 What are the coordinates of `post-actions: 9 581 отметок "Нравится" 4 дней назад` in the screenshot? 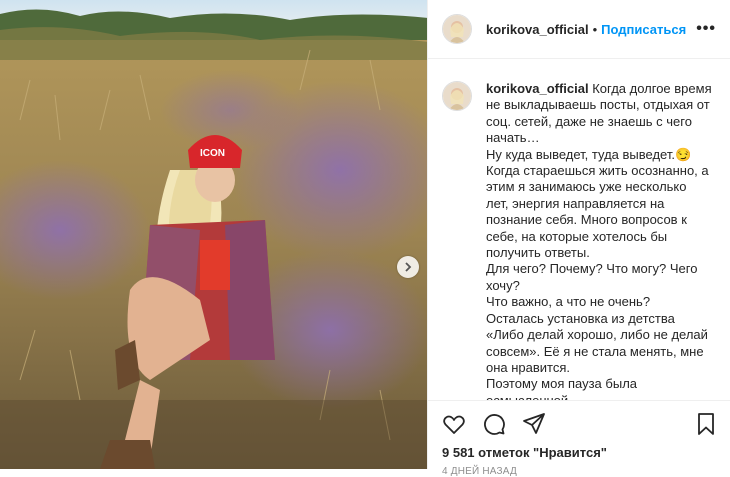 It's located at (579, 438).